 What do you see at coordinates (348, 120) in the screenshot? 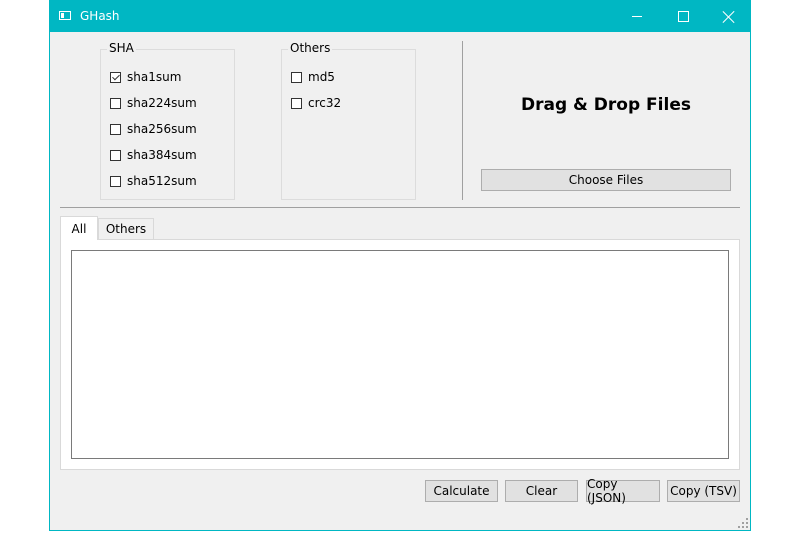
I see `others-group: Others md5 crc32` at bounding box center [348, 120].